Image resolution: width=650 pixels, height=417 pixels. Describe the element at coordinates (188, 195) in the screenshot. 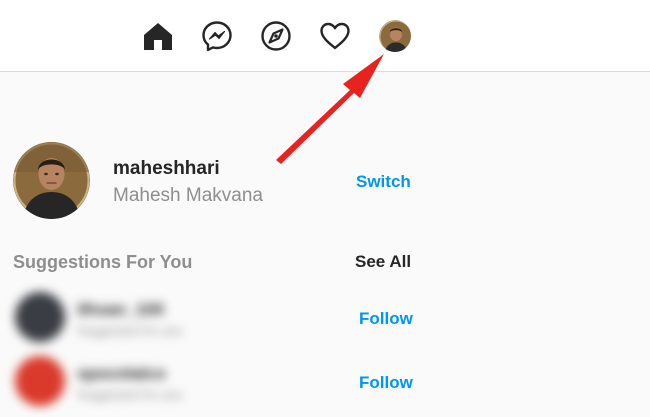

I see `full-name: Mahesh Makvana` at that location.